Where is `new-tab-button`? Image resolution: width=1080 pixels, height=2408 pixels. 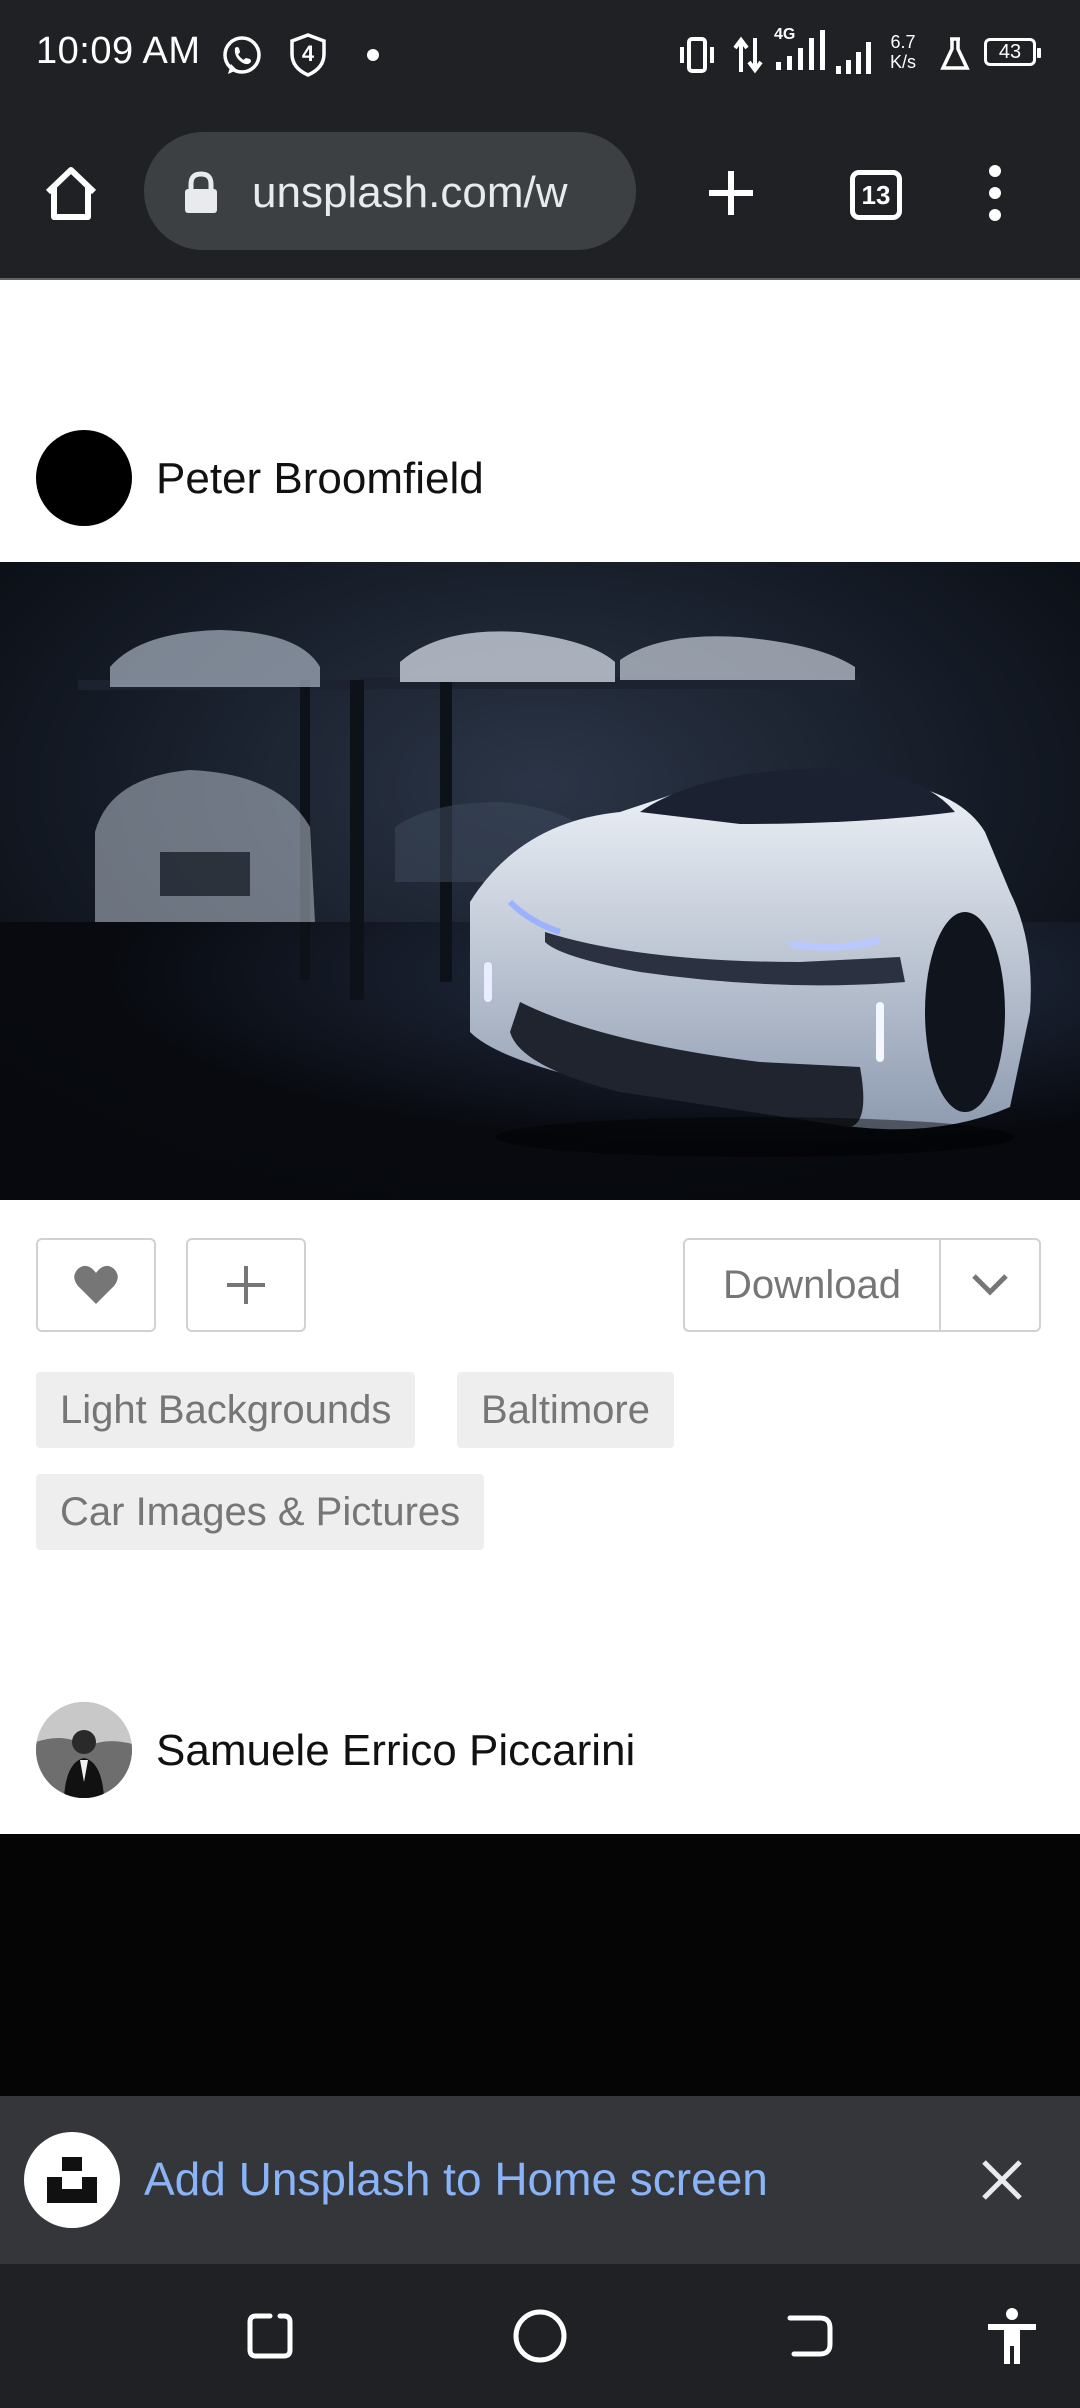 new-tab-button is located at coordinates (731, 193).